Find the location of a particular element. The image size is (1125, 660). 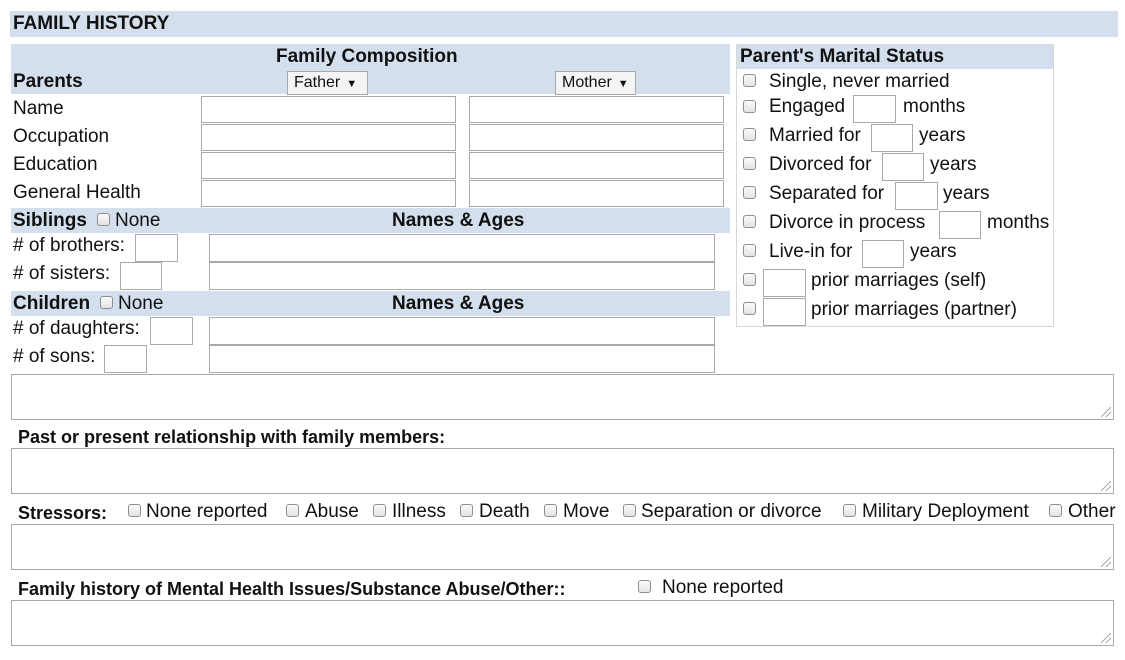

children-none-label: None is located at coordinates (141, 303).